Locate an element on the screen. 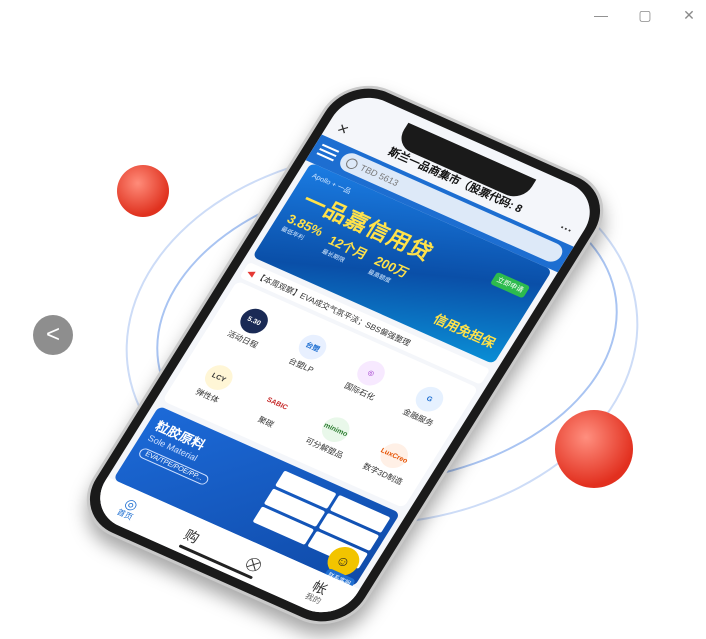 The height and width of the screenshot is (639, 706). maximize-button: ▢ is located at coordinates (645, 15).